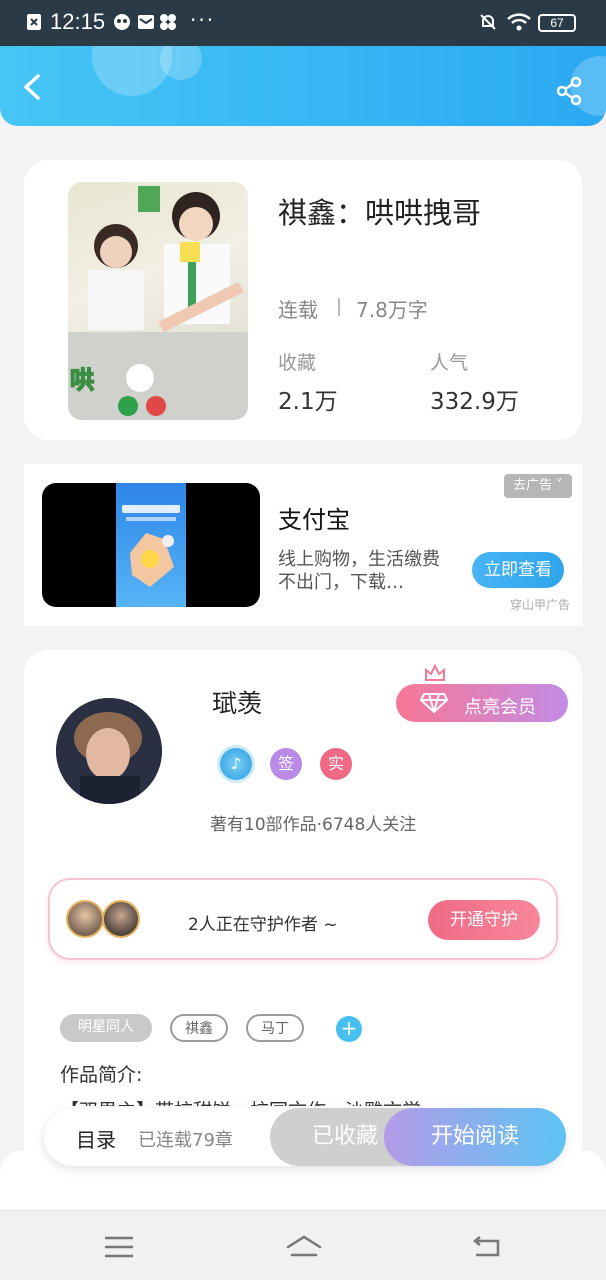  Describe the element at coordinates (203, 20) in the screenshot. I see `status-more: ···` at that location.